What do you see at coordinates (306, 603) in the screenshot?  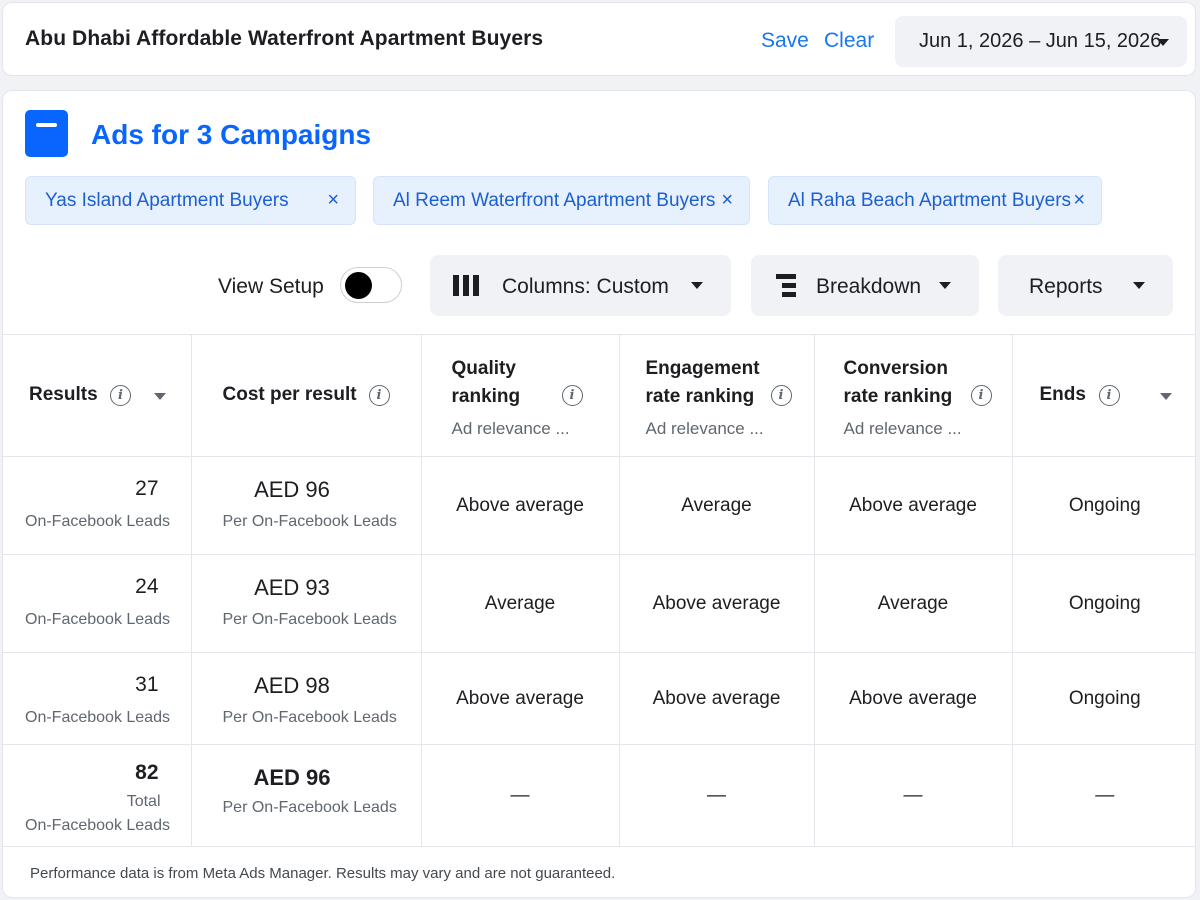 I see `cost-cell: AED 93 Per On-Facebook Leads` at bounding box center [306, 603].